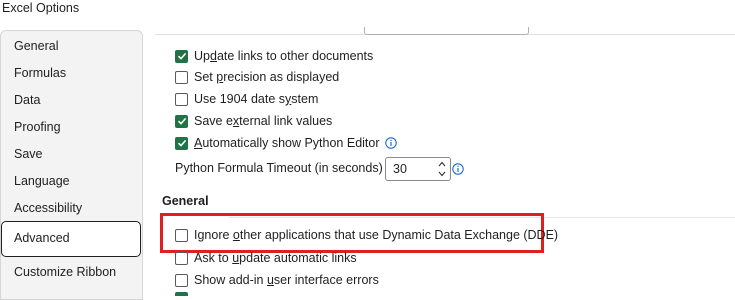 Image resolution: width=735 pixels, height=300 pixels. Describe the element at coordinates (181, 235) in the screenshot. I see `ignore-dde-checkbox` at that location.